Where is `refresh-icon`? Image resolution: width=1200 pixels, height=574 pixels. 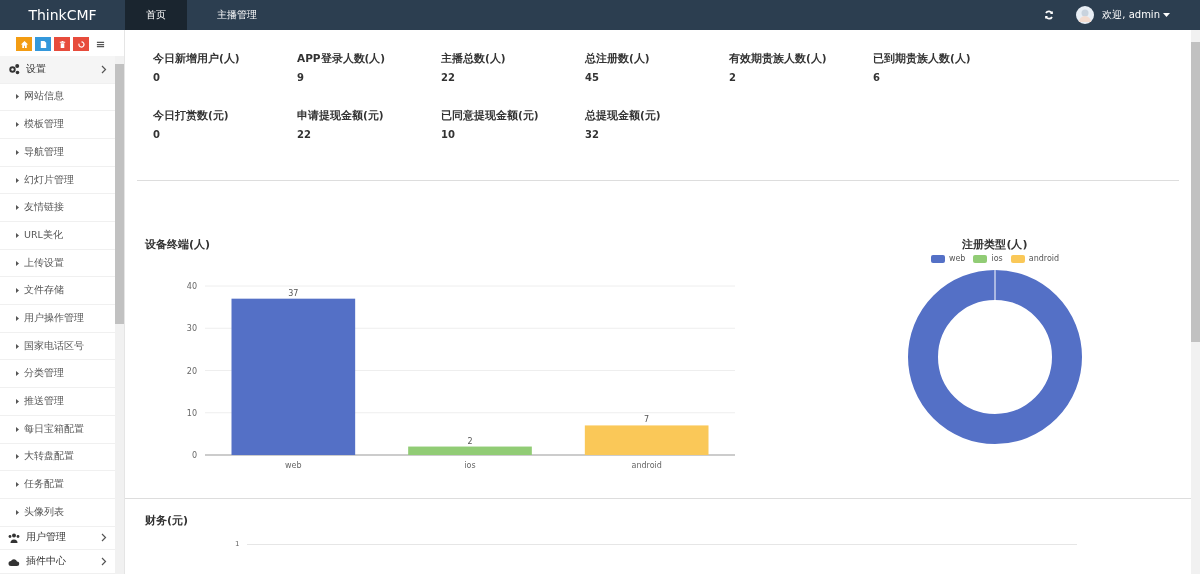
refresh-icon is located at coordinates (1049, 15).